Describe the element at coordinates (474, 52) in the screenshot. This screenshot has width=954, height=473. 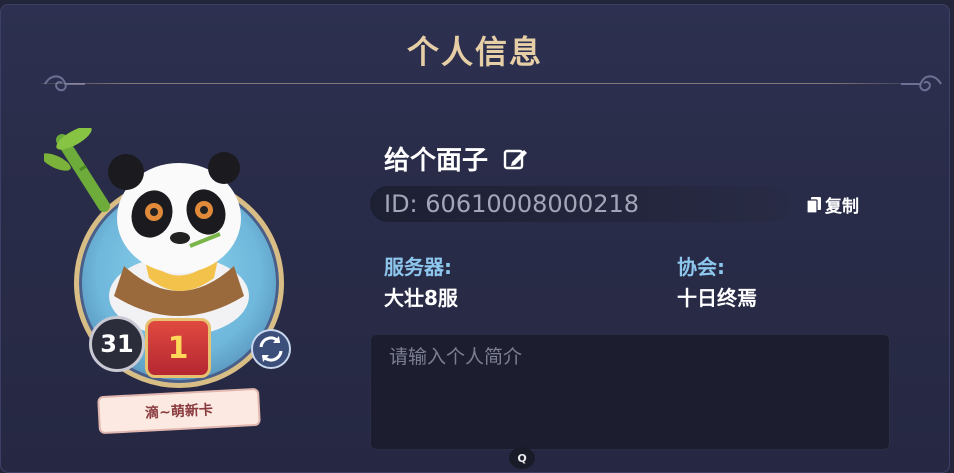
I see `page-title: 个人信息` at that location.